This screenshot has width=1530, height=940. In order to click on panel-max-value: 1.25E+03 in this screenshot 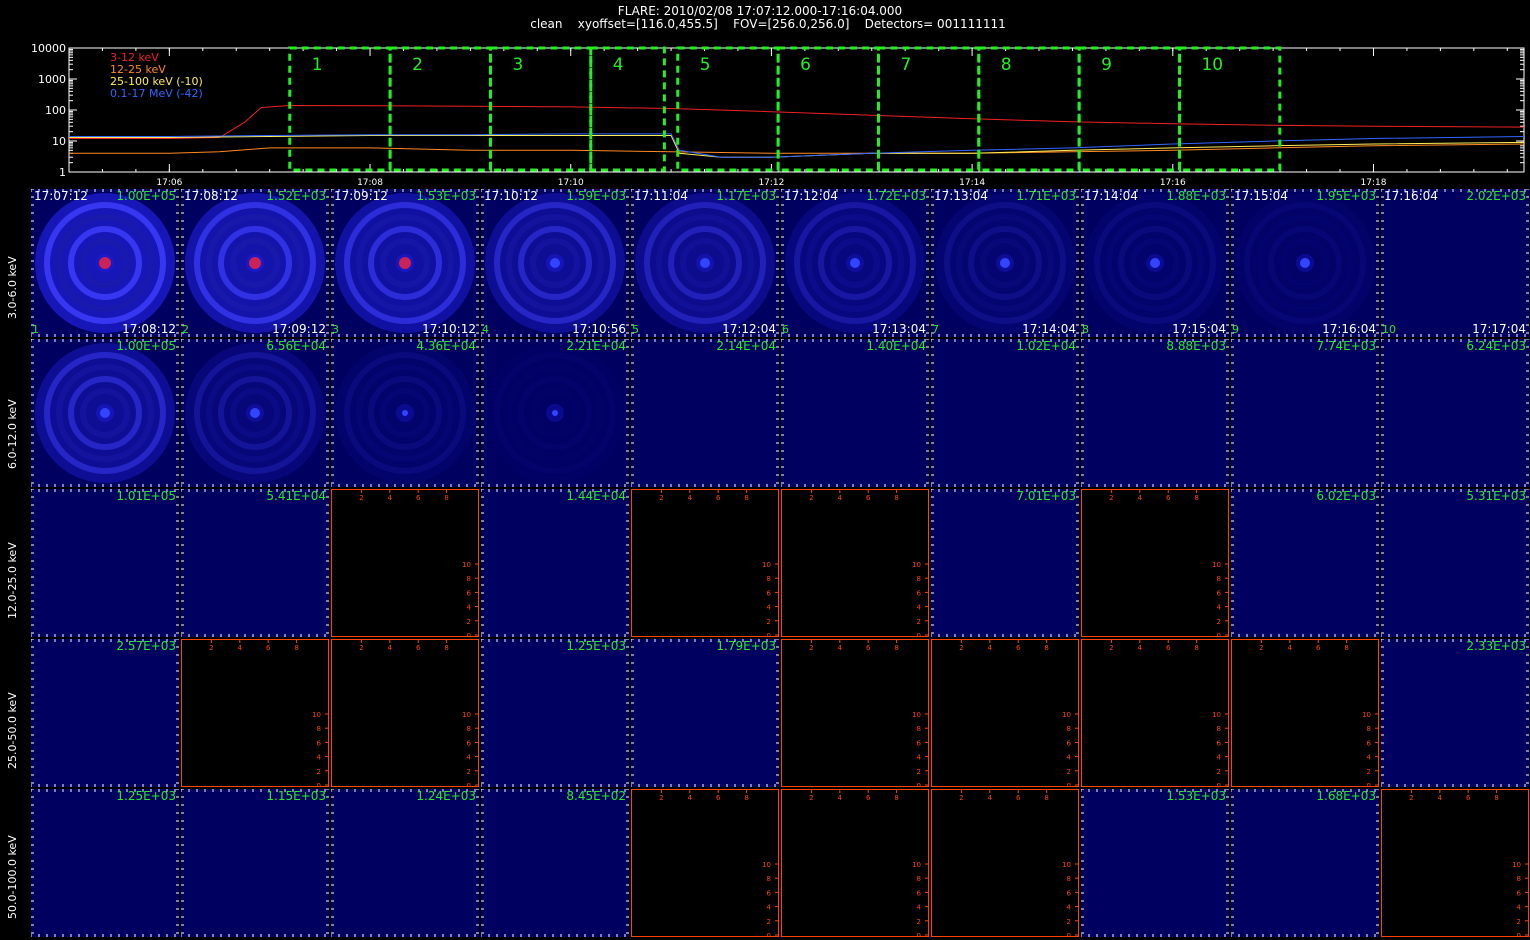, I will do `click(146, 796)`.